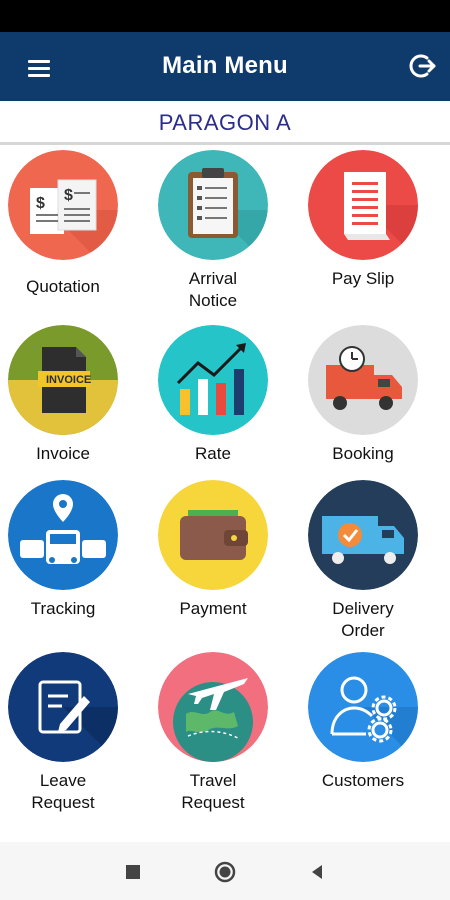 The height and width of the screenshot is (900, 450). I want to click on globe-airplane-icon, so click(213, 707).